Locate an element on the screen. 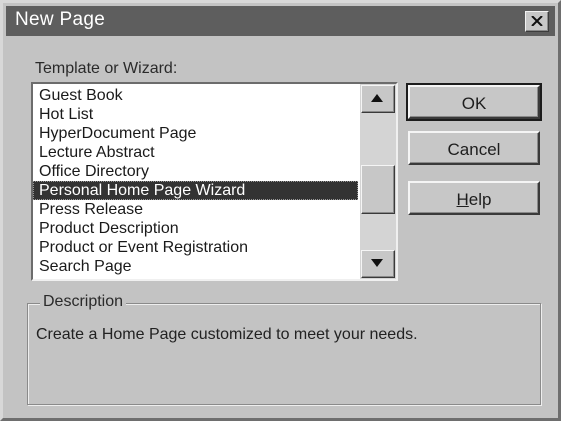 This screenshot has height=421, width=561. arrow-up-icon is located at coordinates (377, 98).